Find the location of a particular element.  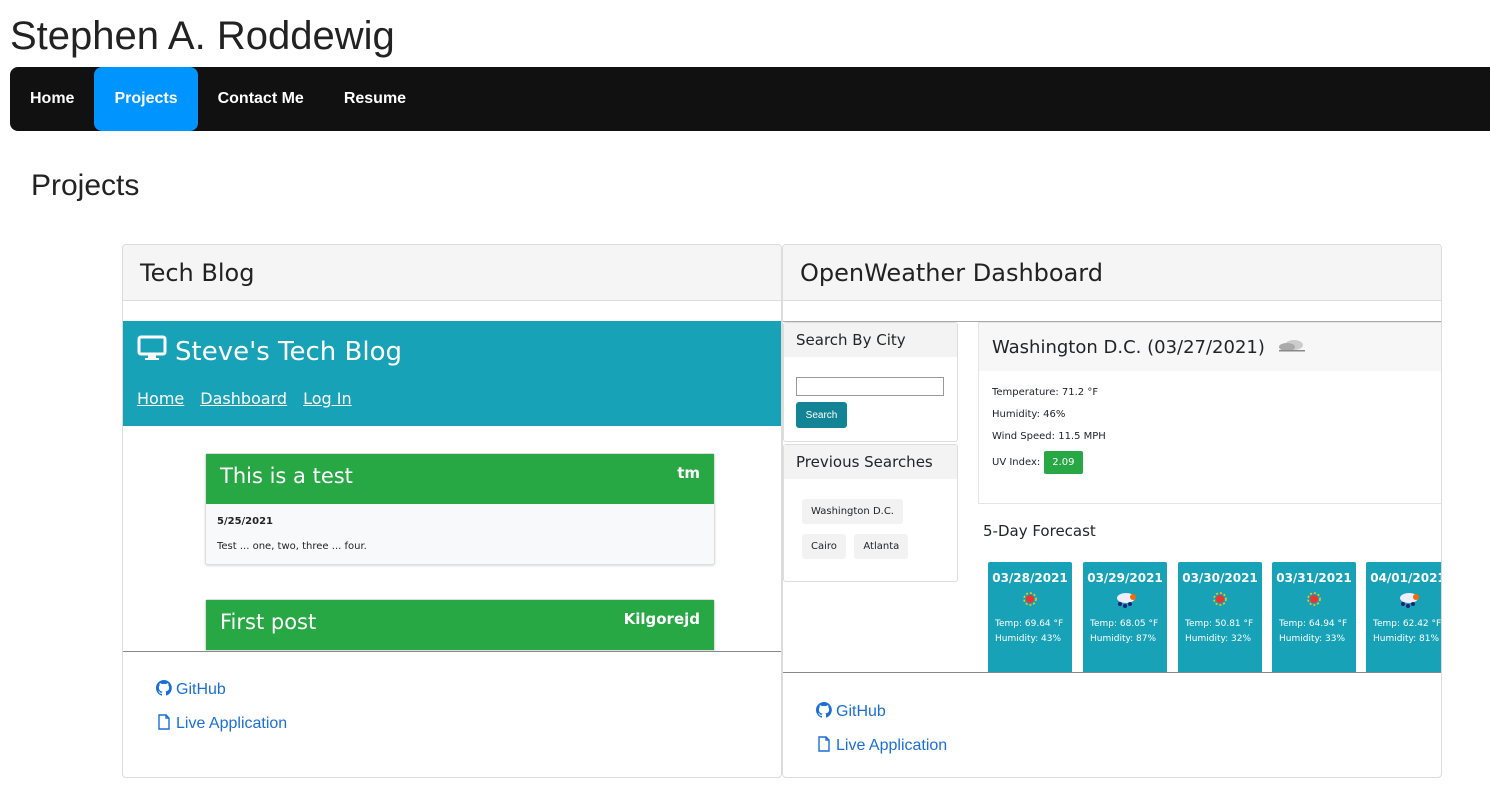

post-author: Kilgorejd is located at coordinates (661, 619).